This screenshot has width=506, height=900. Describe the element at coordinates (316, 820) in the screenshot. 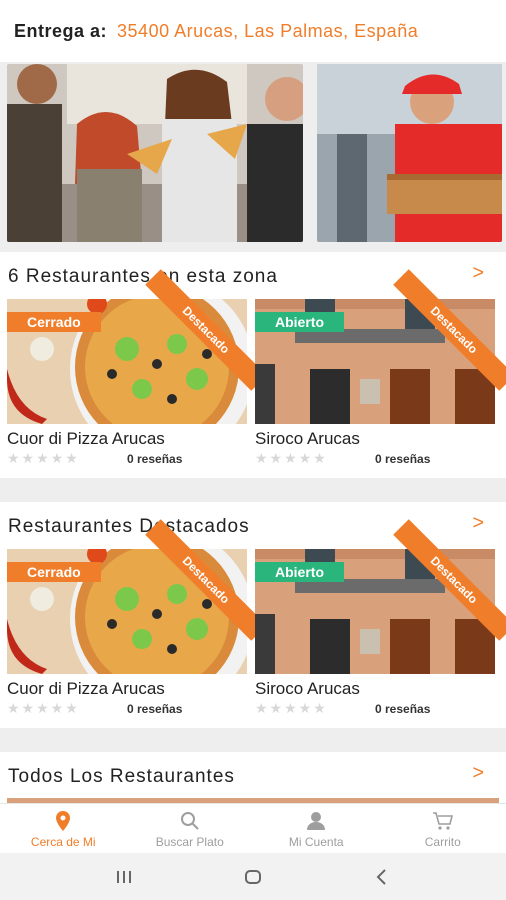

I see `user-icon` at that location.